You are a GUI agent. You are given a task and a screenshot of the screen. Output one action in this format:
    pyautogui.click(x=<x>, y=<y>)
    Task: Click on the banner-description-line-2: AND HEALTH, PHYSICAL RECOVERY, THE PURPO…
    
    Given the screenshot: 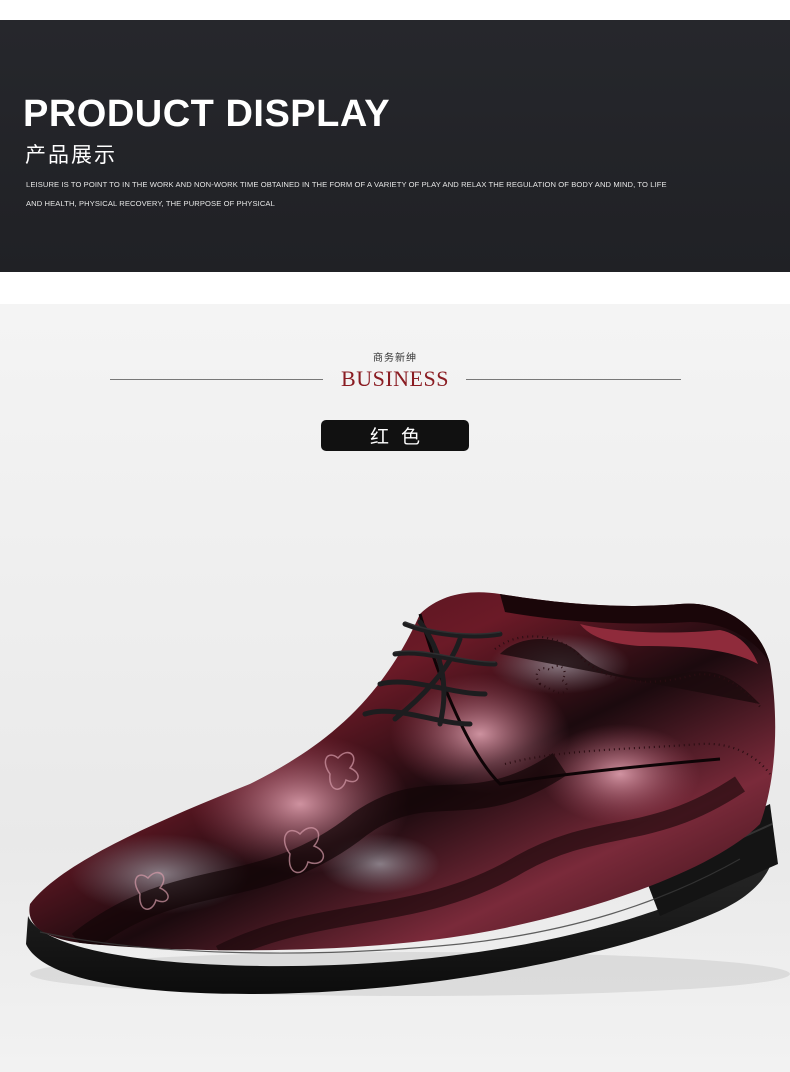 What is the action you would take?
    pyautogui.click(x=150, y=203)
    